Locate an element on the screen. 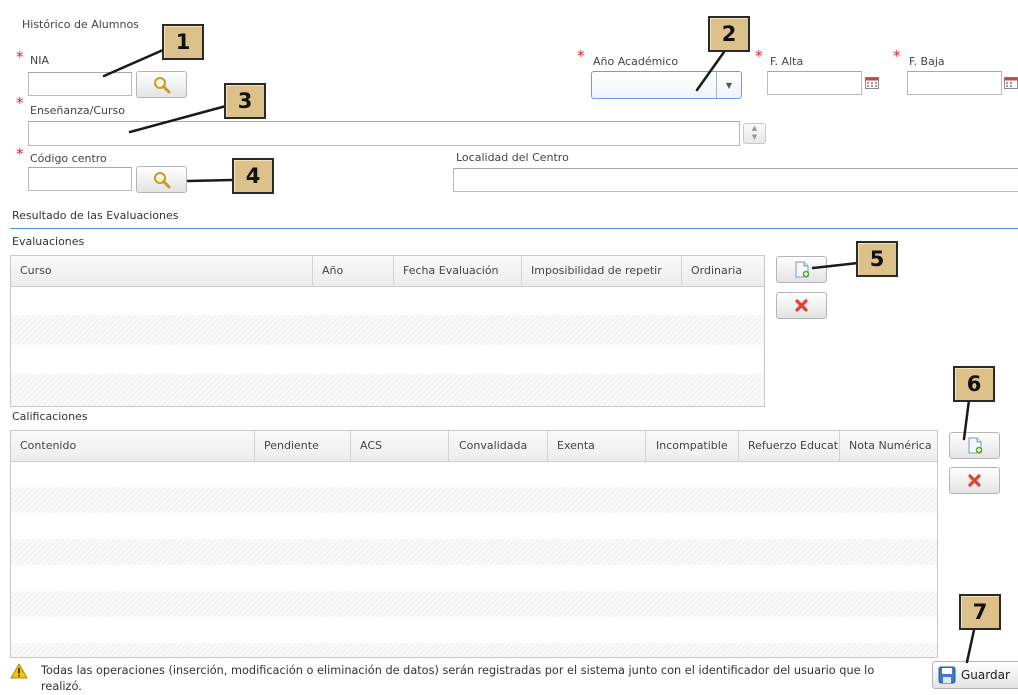 The width and height of the screenshot is (1018, 695). column-header: Imposibilidad de repetir is located at coordinates (602, 271).